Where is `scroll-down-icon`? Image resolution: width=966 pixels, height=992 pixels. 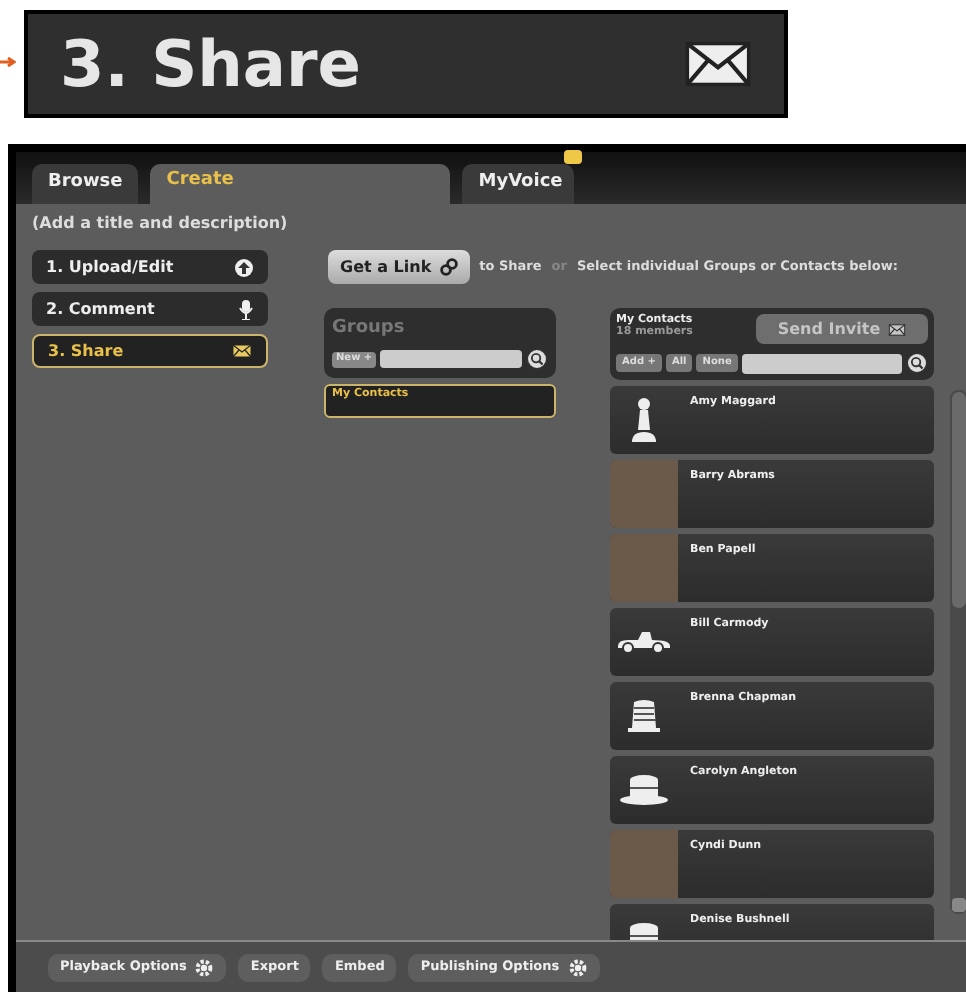
scroll-down-icon is located at coordinates (959, 905).